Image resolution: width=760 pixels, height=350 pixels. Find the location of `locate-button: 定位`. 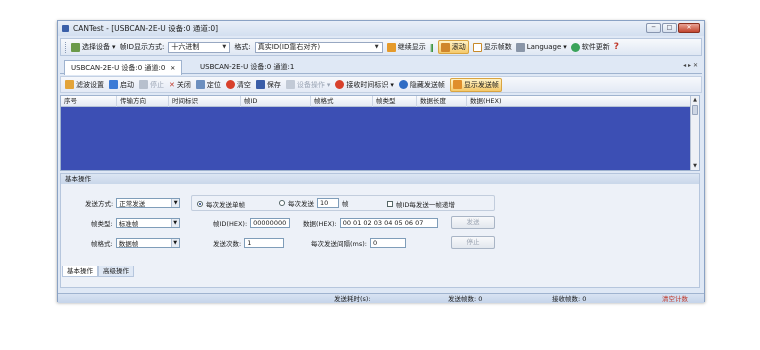

locate-button: 定位 is located at coordinates (208, 85).